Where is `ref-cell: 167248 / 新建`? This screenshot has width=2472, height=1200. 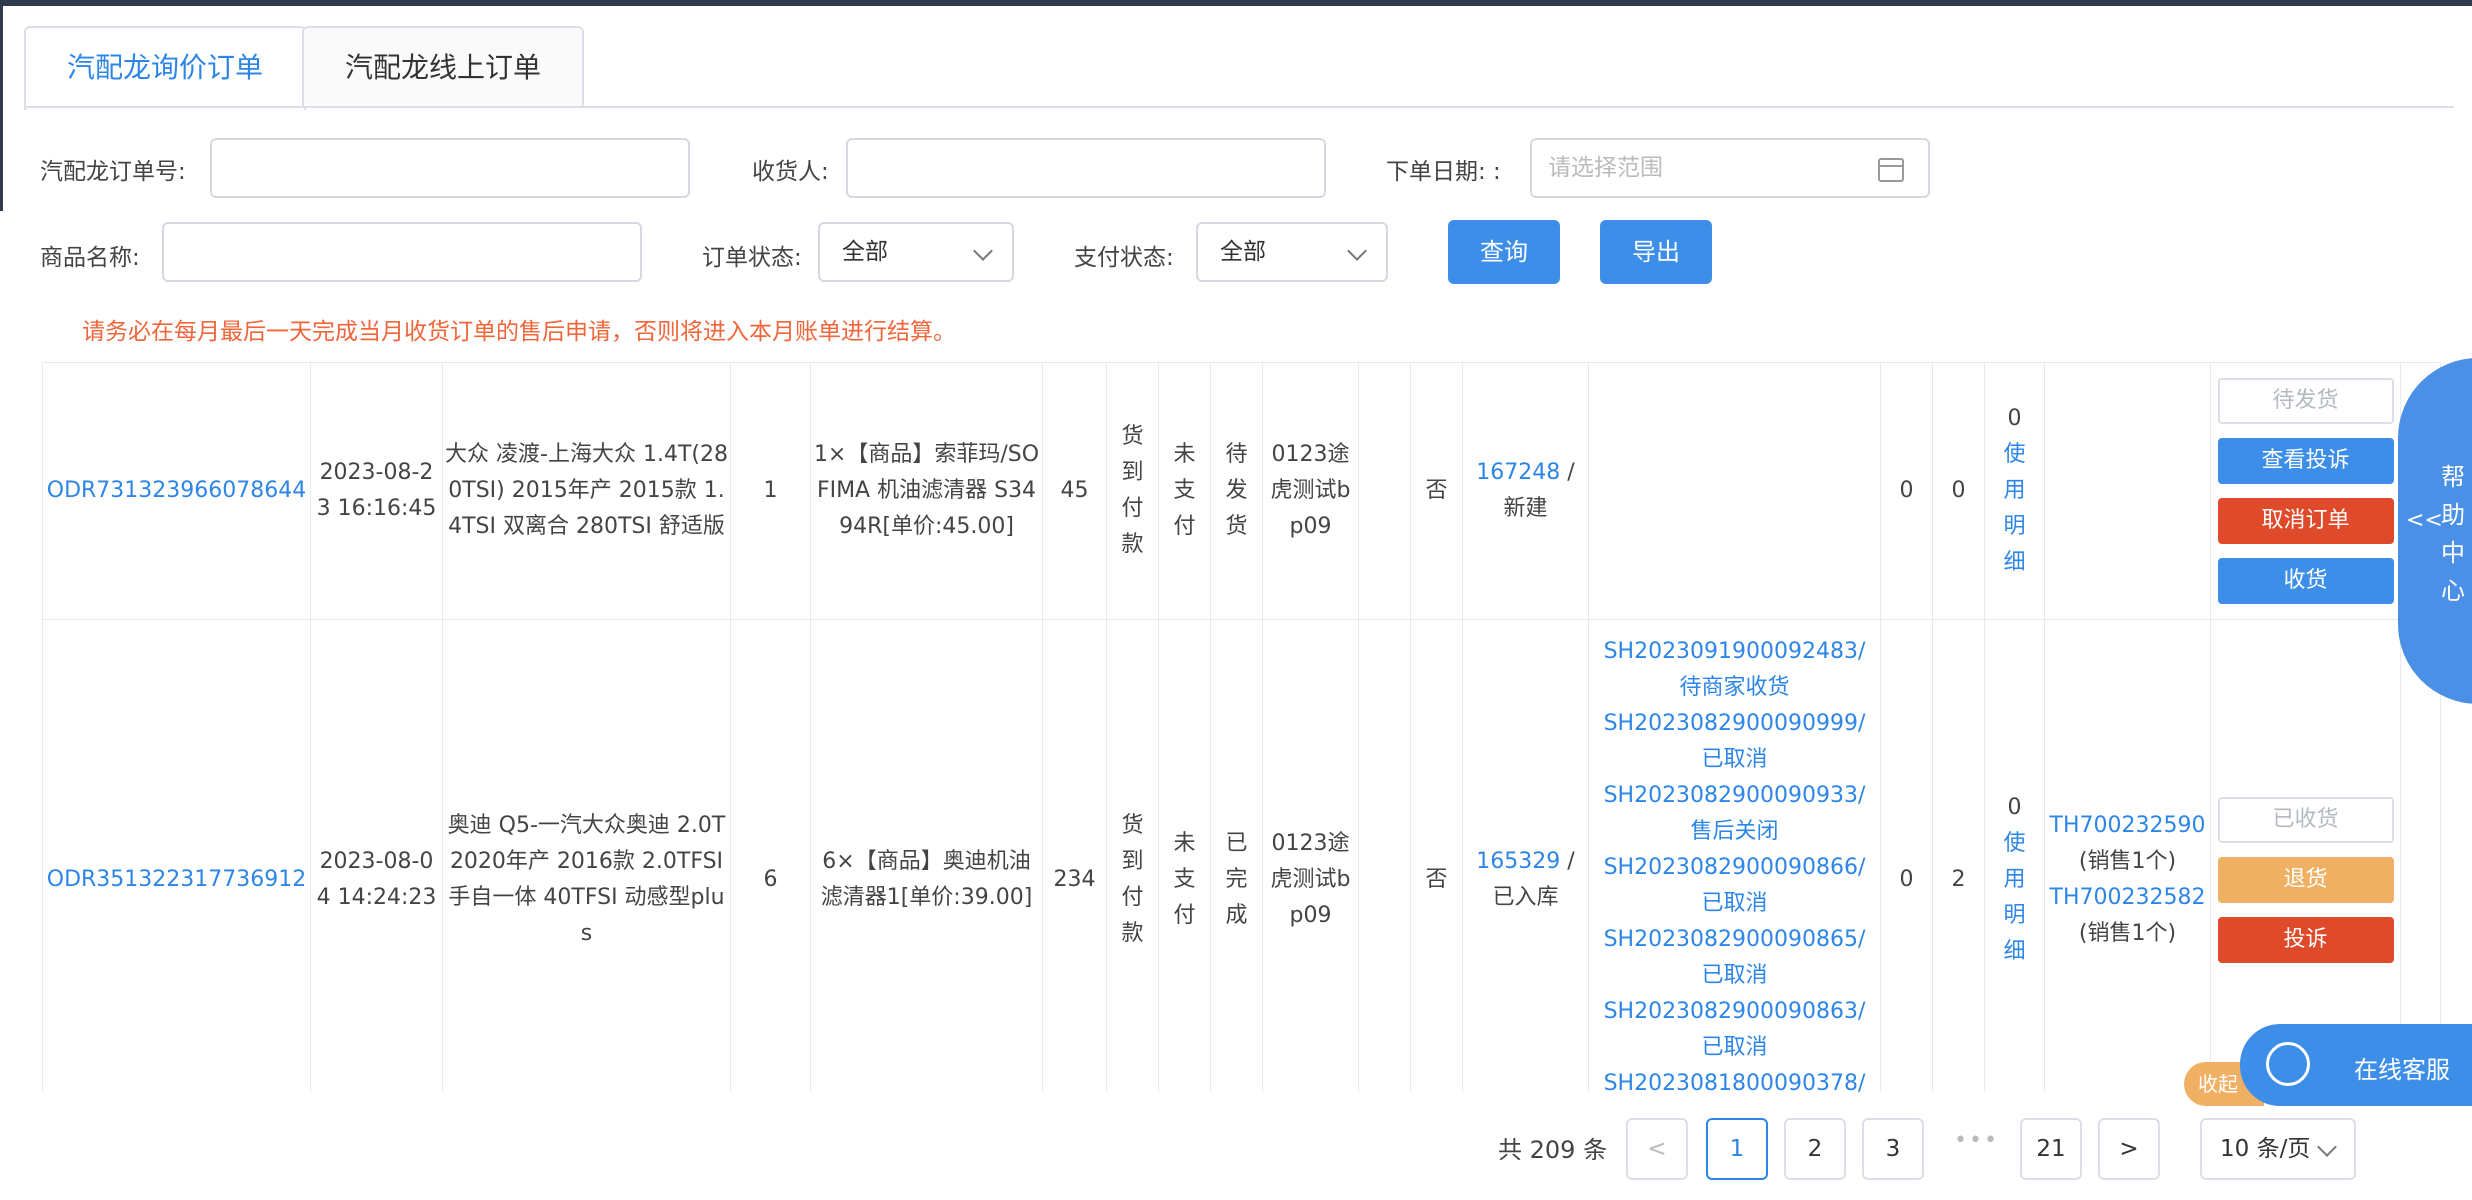
ref-cell: 167248 / 新建 is located at coordinates (1525, 491).